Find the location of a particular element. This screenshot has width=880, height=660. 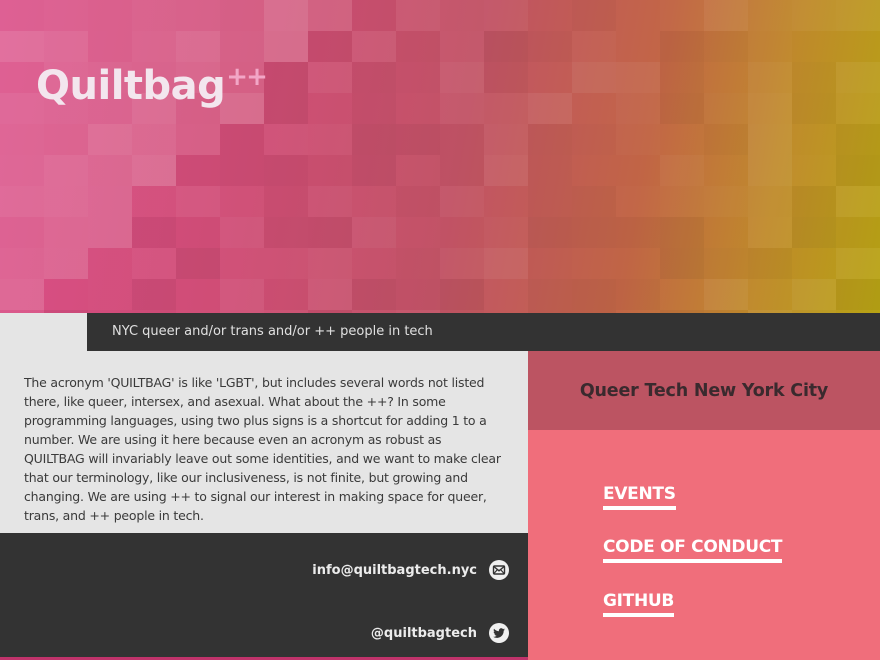

twitter-handle: @quiltbagtech is located at coordinates (423, 633).